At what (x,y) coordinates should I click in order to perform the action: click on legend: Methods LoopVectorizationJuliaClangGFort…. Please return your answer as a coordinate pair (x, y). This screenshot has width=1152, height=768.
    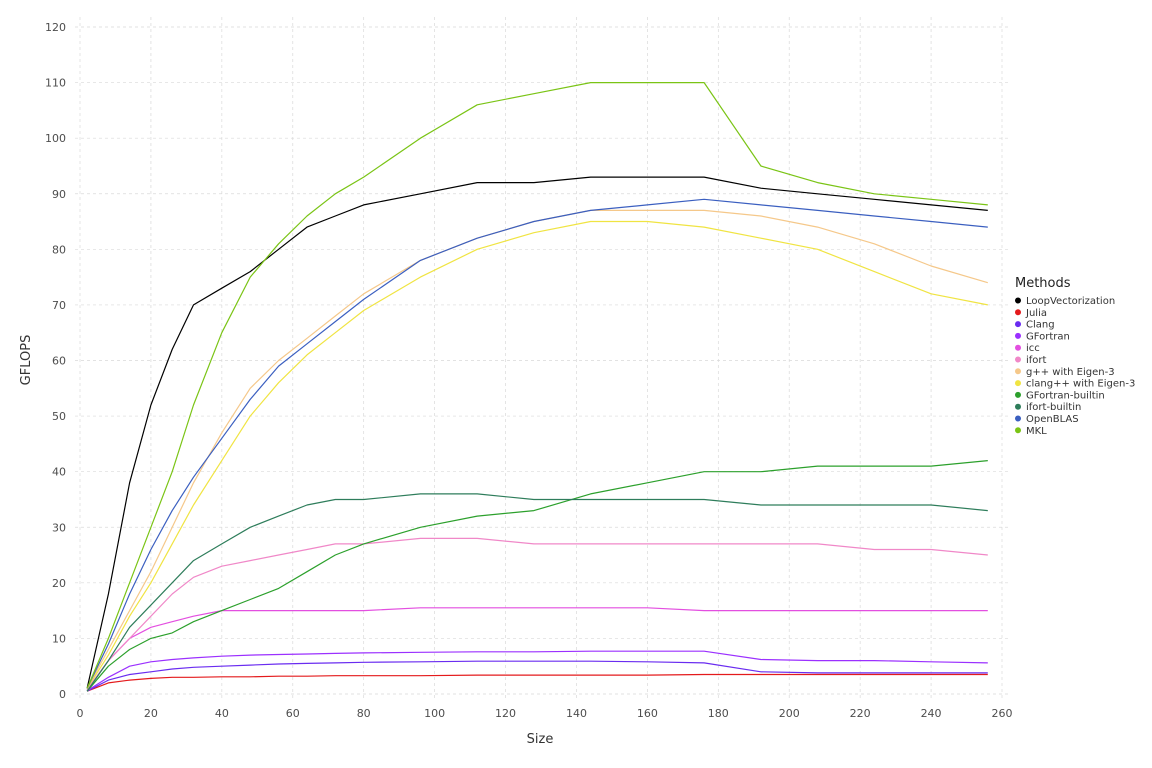
    Looking at the image, I should click on (1075, 356).